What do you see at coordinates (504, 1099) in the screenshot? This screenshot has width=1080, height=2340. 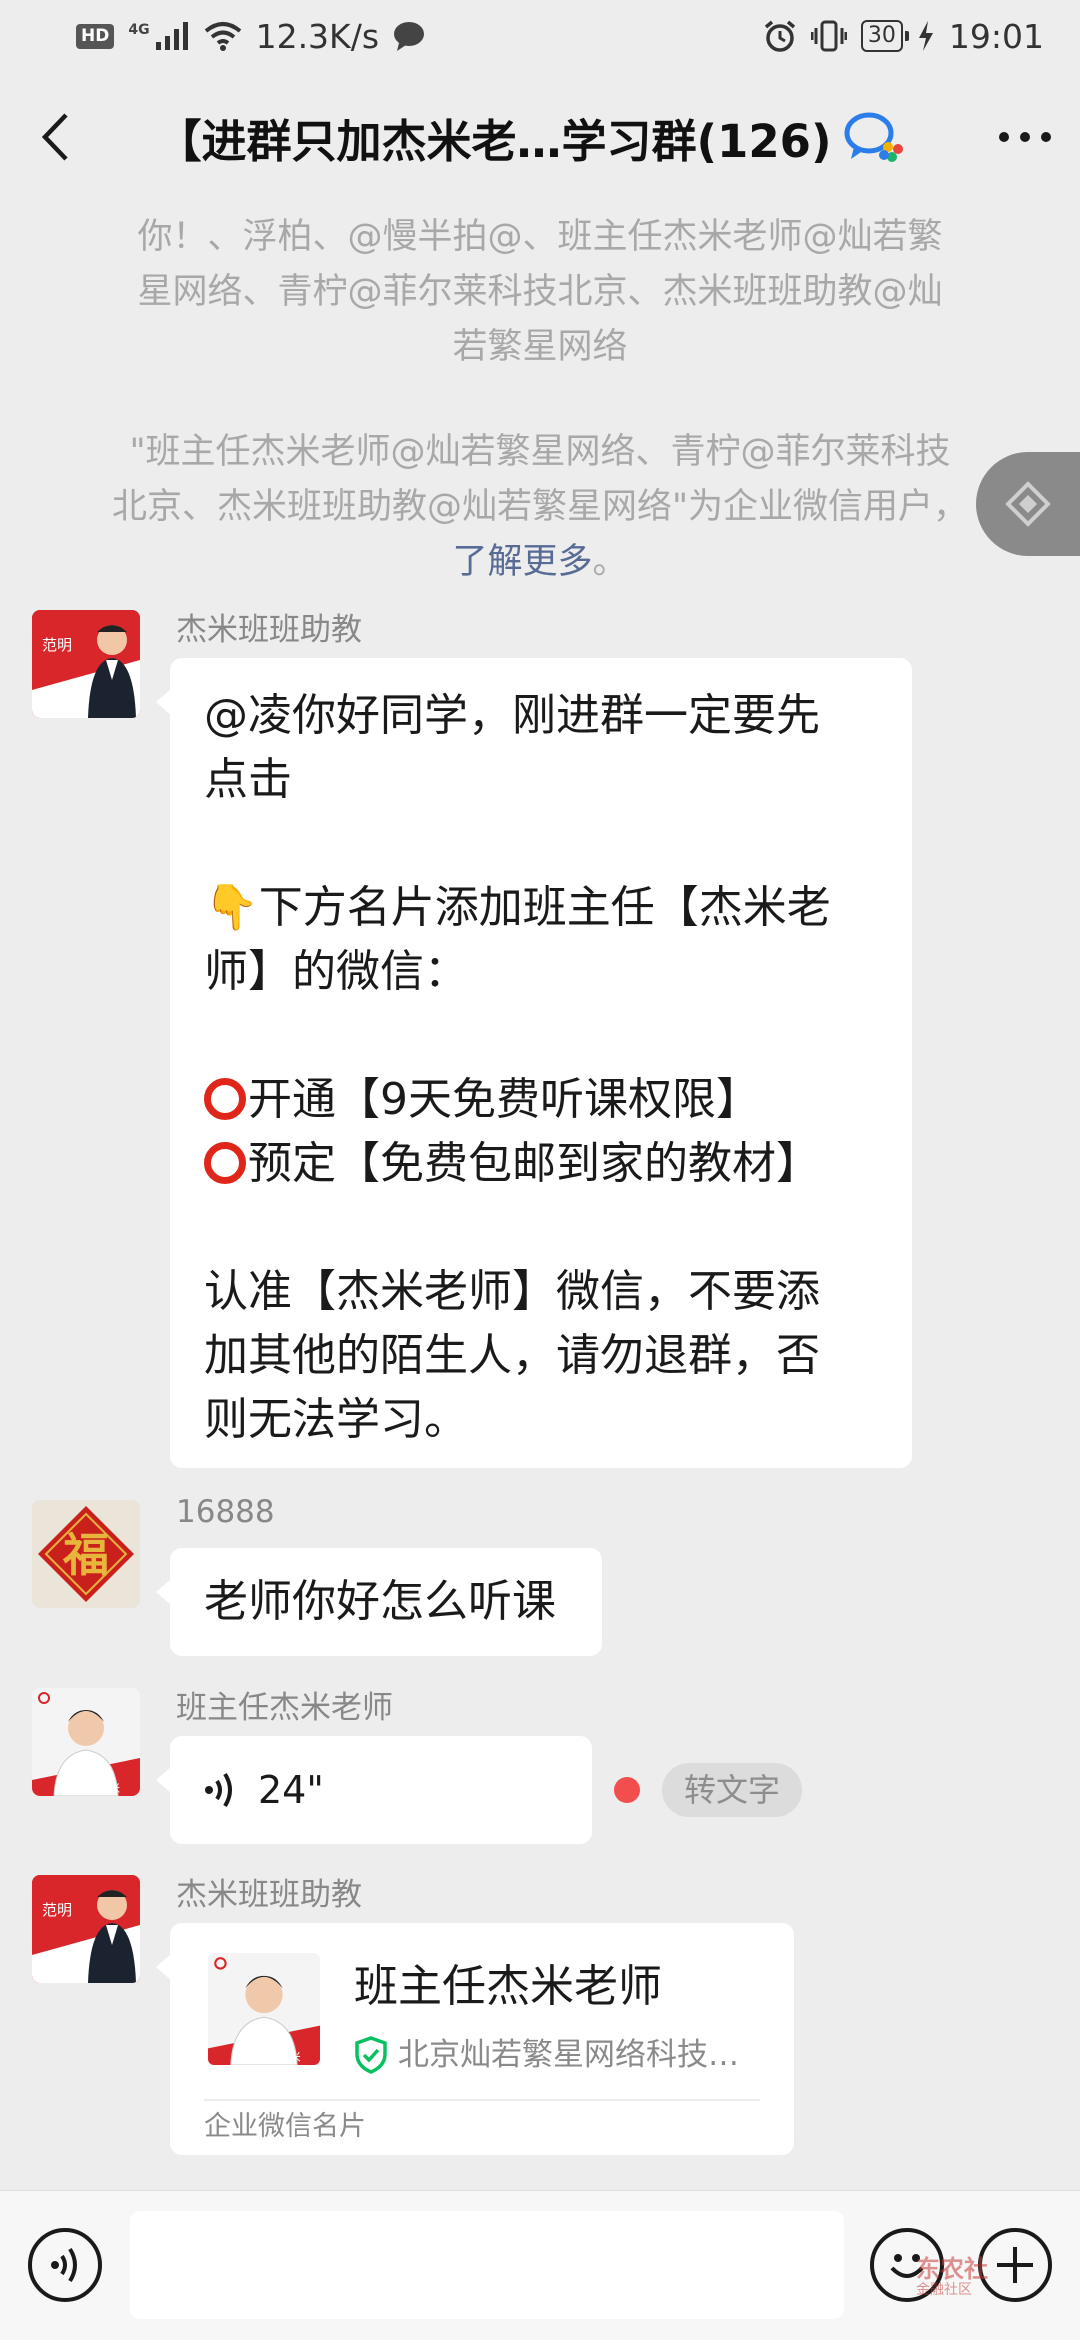 I see `message-line: 开通【9天免费听课权限】` at bounding box center [504, 1099].